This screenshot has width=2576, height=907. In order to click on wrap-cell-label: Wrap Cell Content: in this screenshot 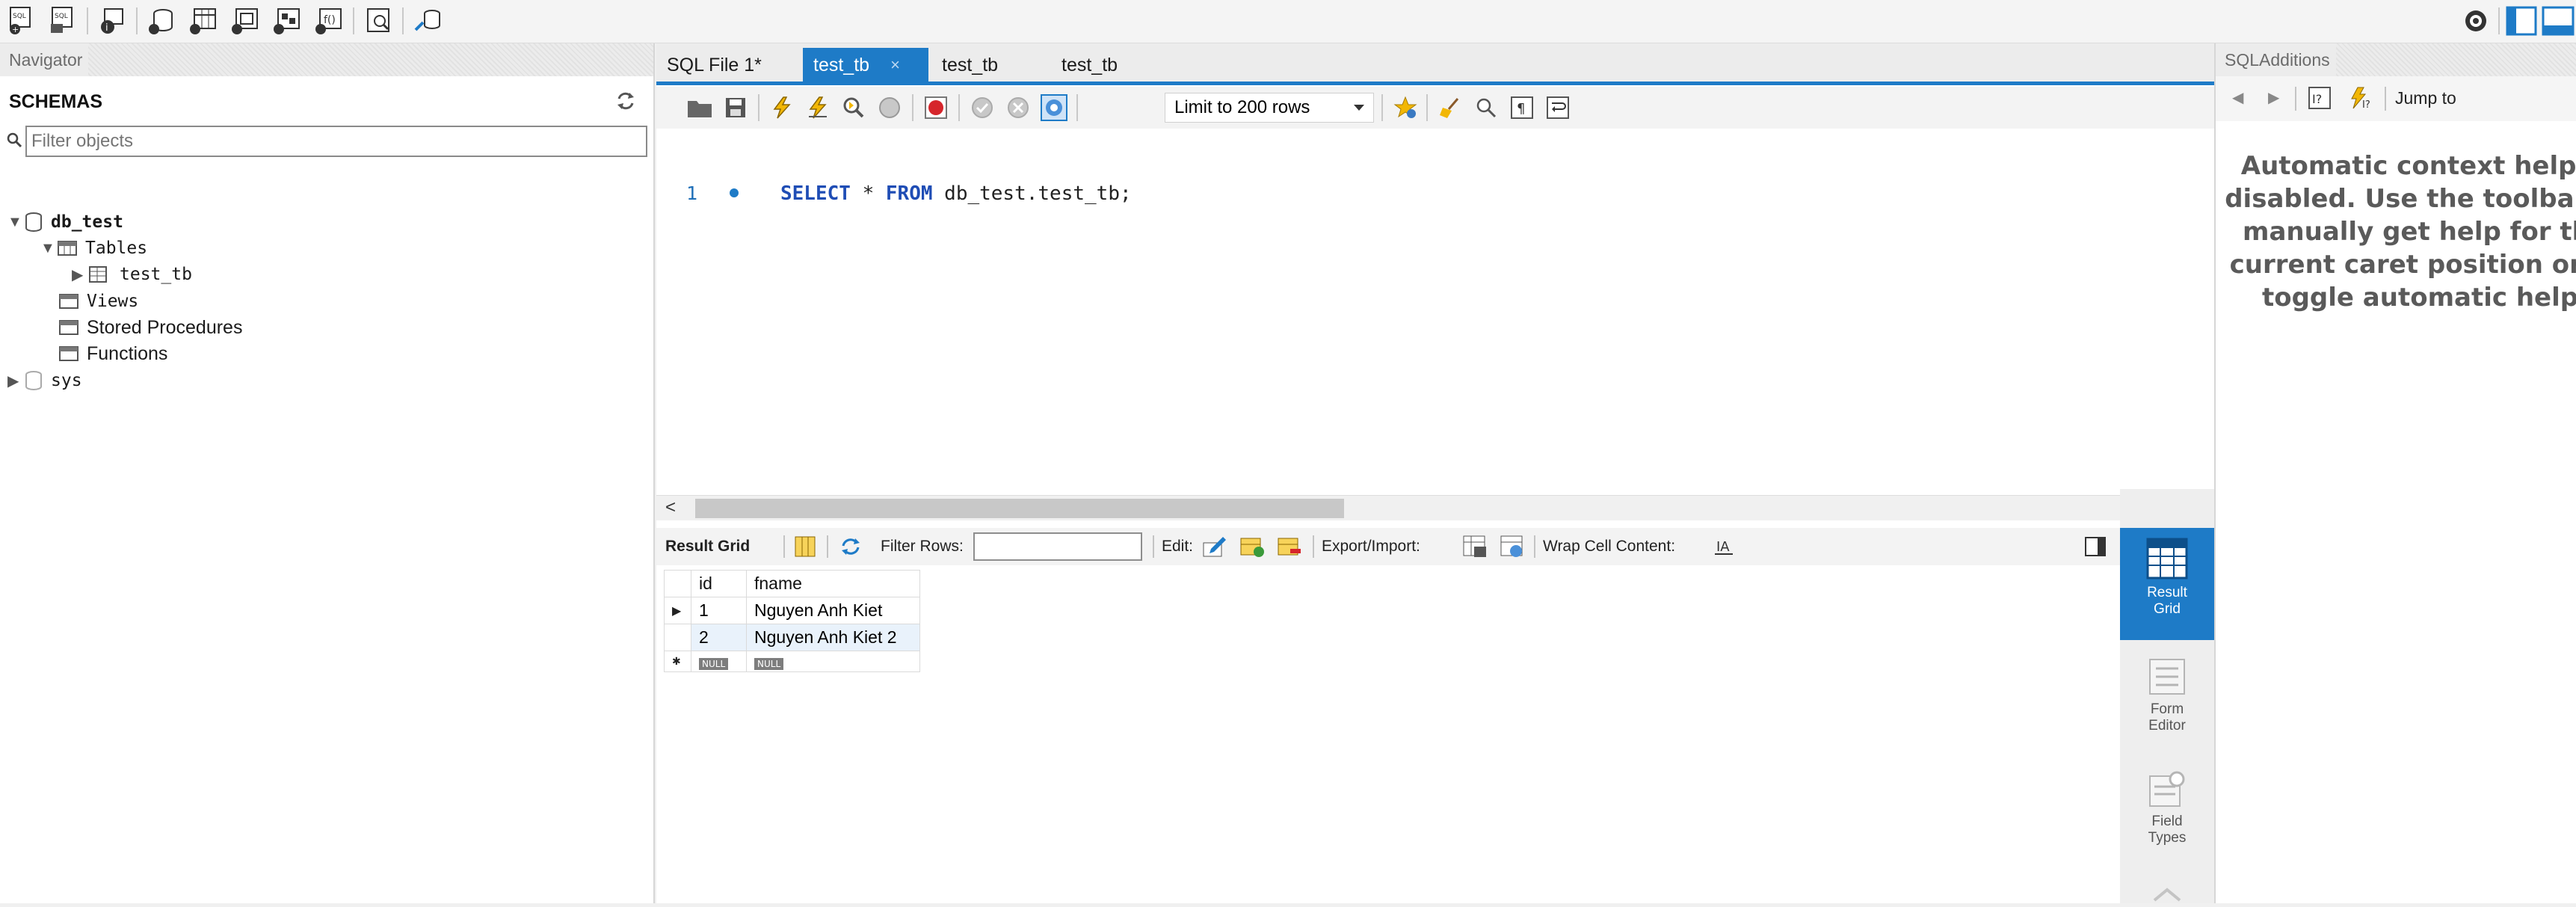, I will do `click(1609, 547)`.